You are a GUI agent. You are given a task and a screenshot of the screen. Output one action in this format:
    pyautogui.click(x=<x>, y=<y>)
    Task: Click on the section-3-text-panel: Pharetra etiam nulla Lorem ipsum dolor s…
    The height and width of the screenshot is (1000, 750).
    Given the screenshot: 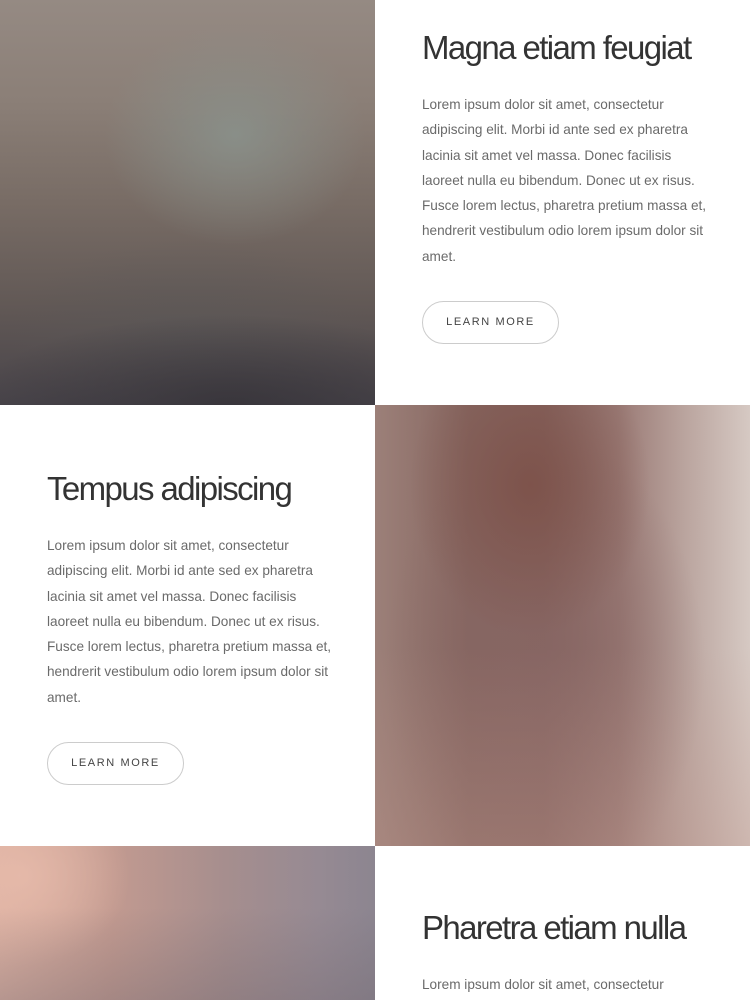 What is the action you would take?
    pyautogui.click(x=562, y=923)
    